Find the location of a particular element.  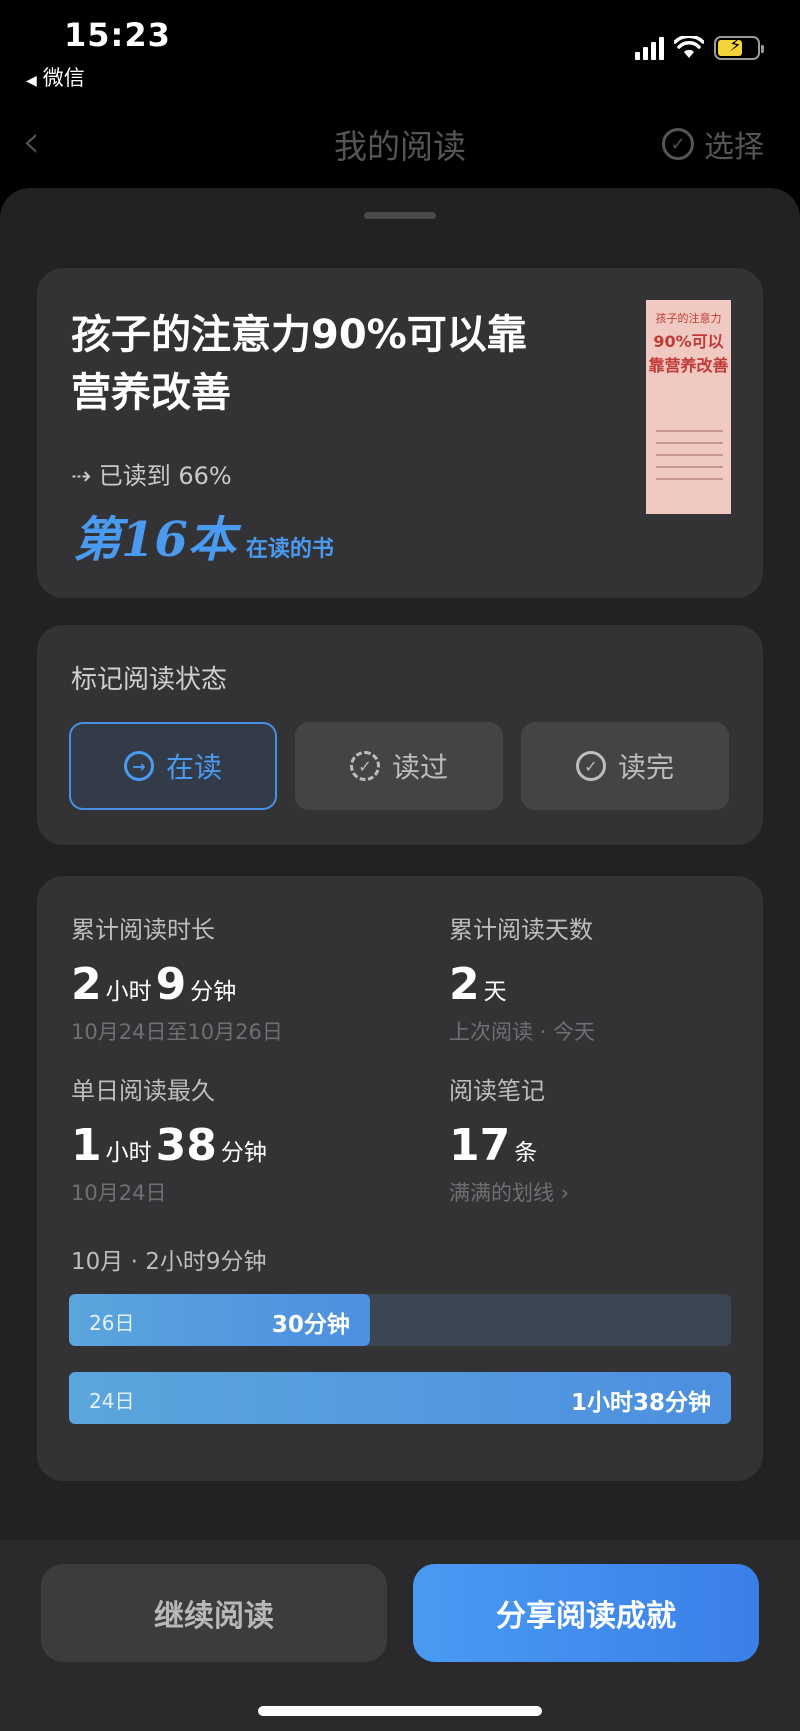

home-indicator is located at coordinates (400, 1711).